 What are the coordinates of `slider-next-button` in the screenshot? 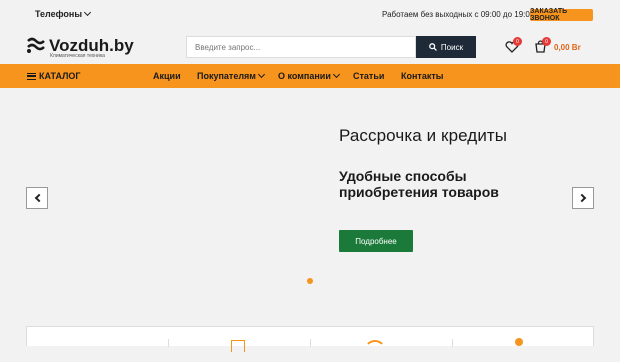 It's located at (583, 198).